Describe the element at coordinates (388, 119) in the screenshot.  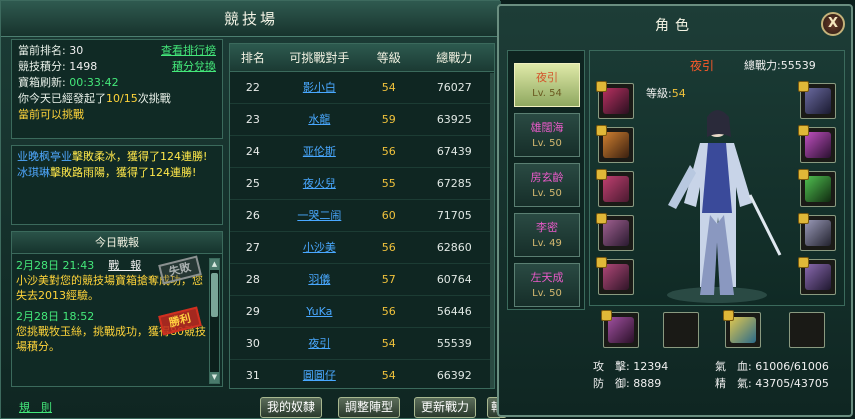
I see `level-cell: 59` at that location.